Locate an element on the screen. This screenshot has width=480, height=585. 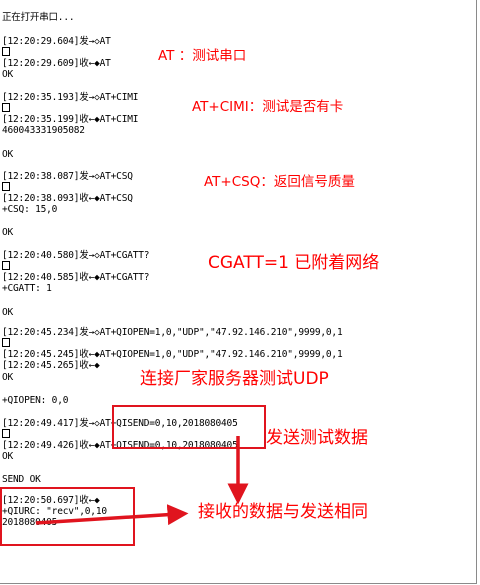
annotation-arrows is located at coordinates (142, 481).